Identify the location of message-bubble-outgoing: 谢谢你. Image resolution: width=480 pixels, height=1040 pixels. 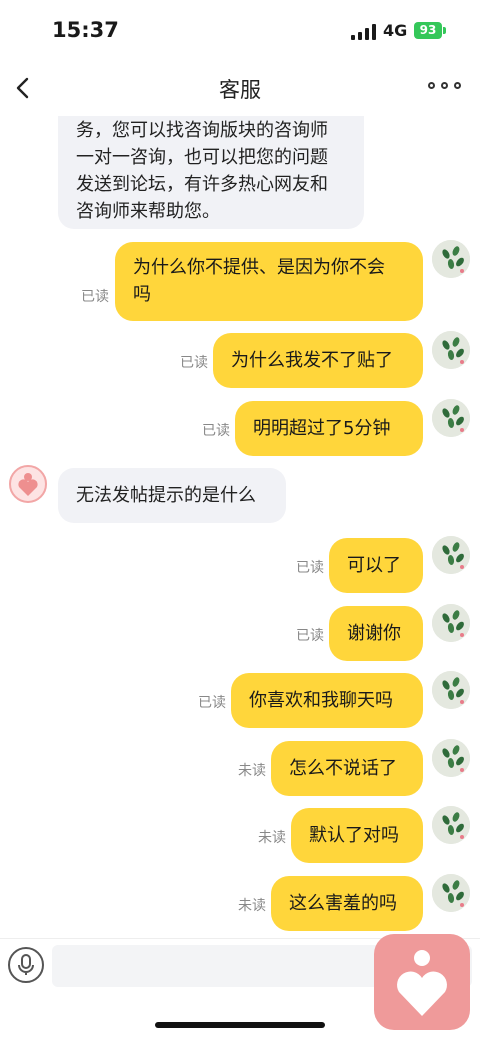
(376, 633).